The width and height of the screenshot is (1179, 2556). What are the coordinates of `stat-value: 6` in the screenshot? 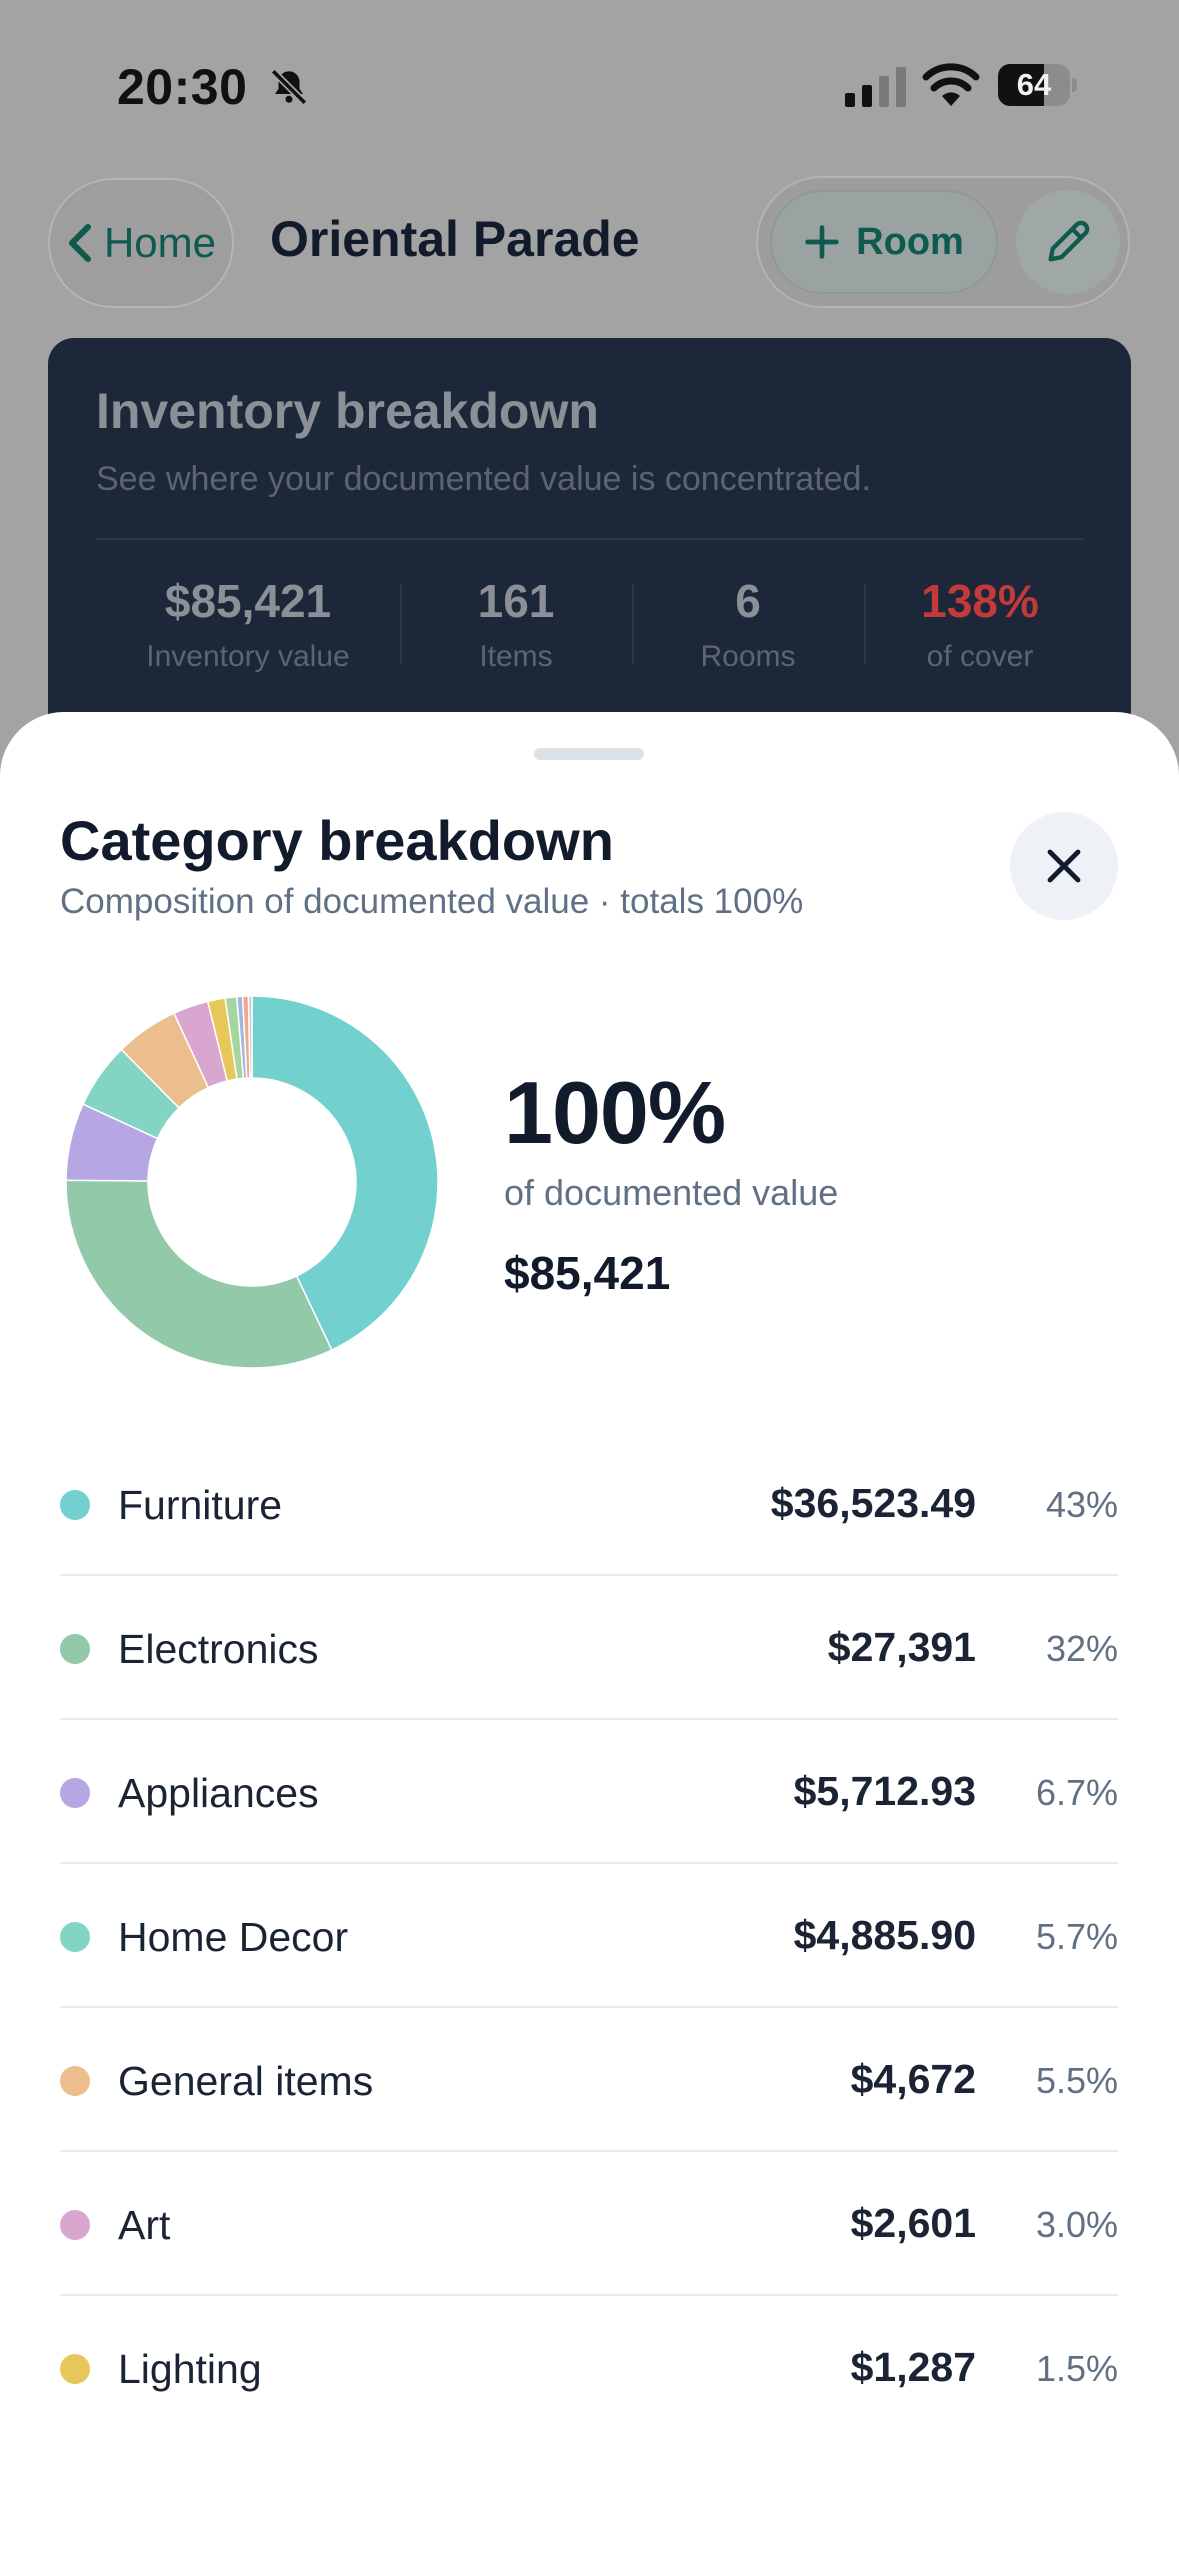 It's located at (748, 601).